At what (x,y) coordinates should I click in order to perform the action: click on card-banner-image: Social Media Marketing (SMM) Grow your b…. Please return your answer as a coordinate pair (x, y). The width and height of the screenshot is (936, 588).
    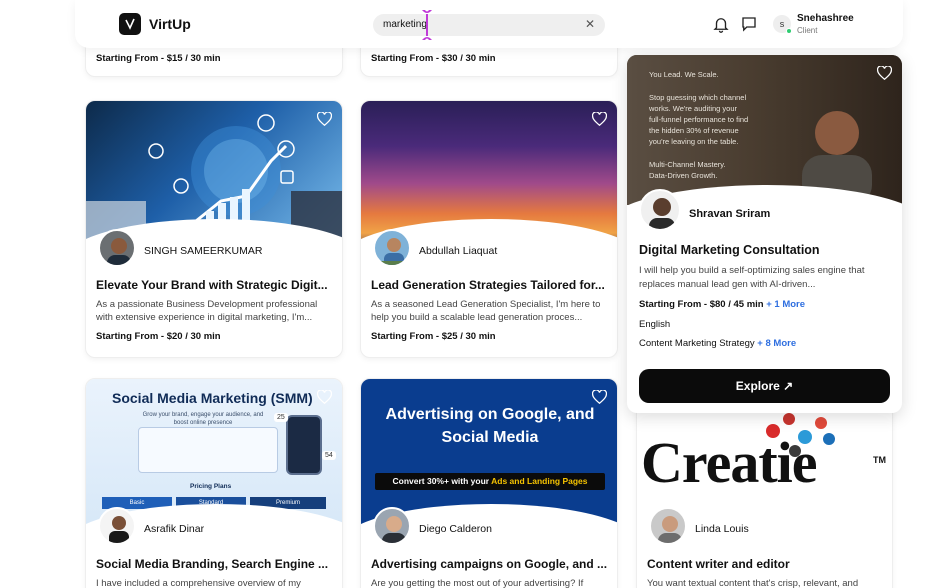
    Looking at the image, I should click on (214, 454).